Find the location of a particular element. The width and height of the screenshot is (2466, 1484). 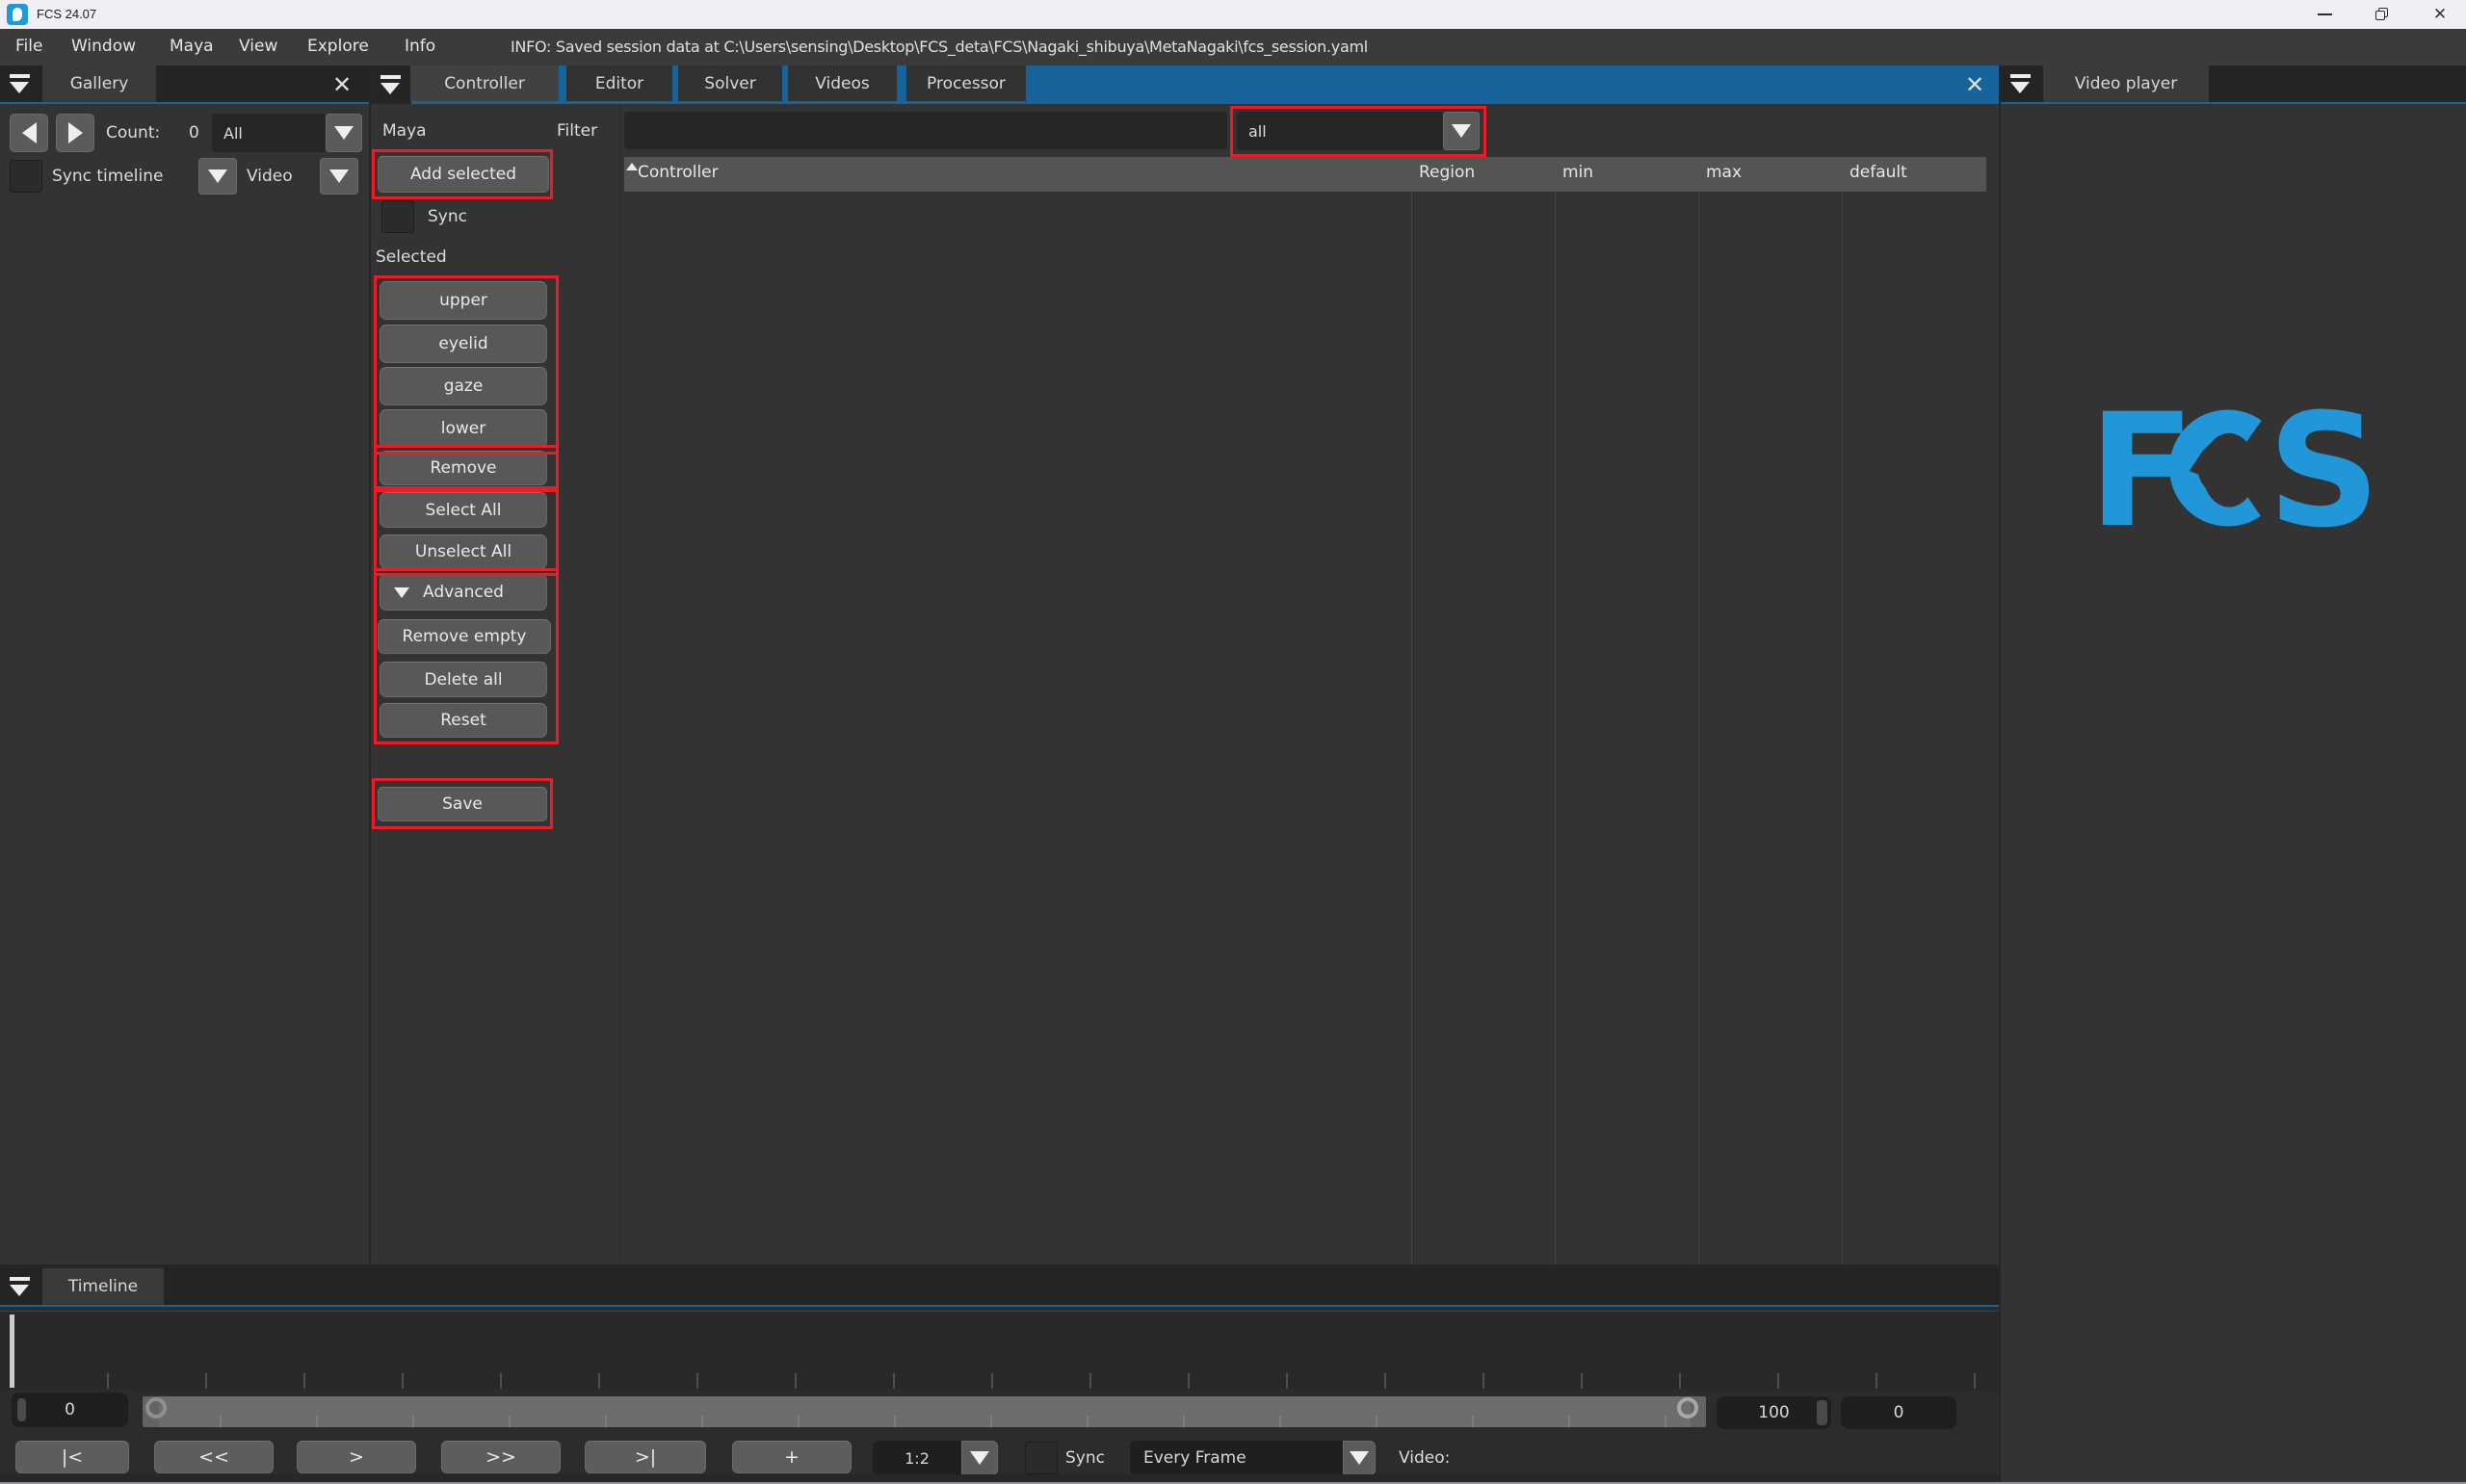

gallery-range-dropdown-button is located at coordinates (344, 133).